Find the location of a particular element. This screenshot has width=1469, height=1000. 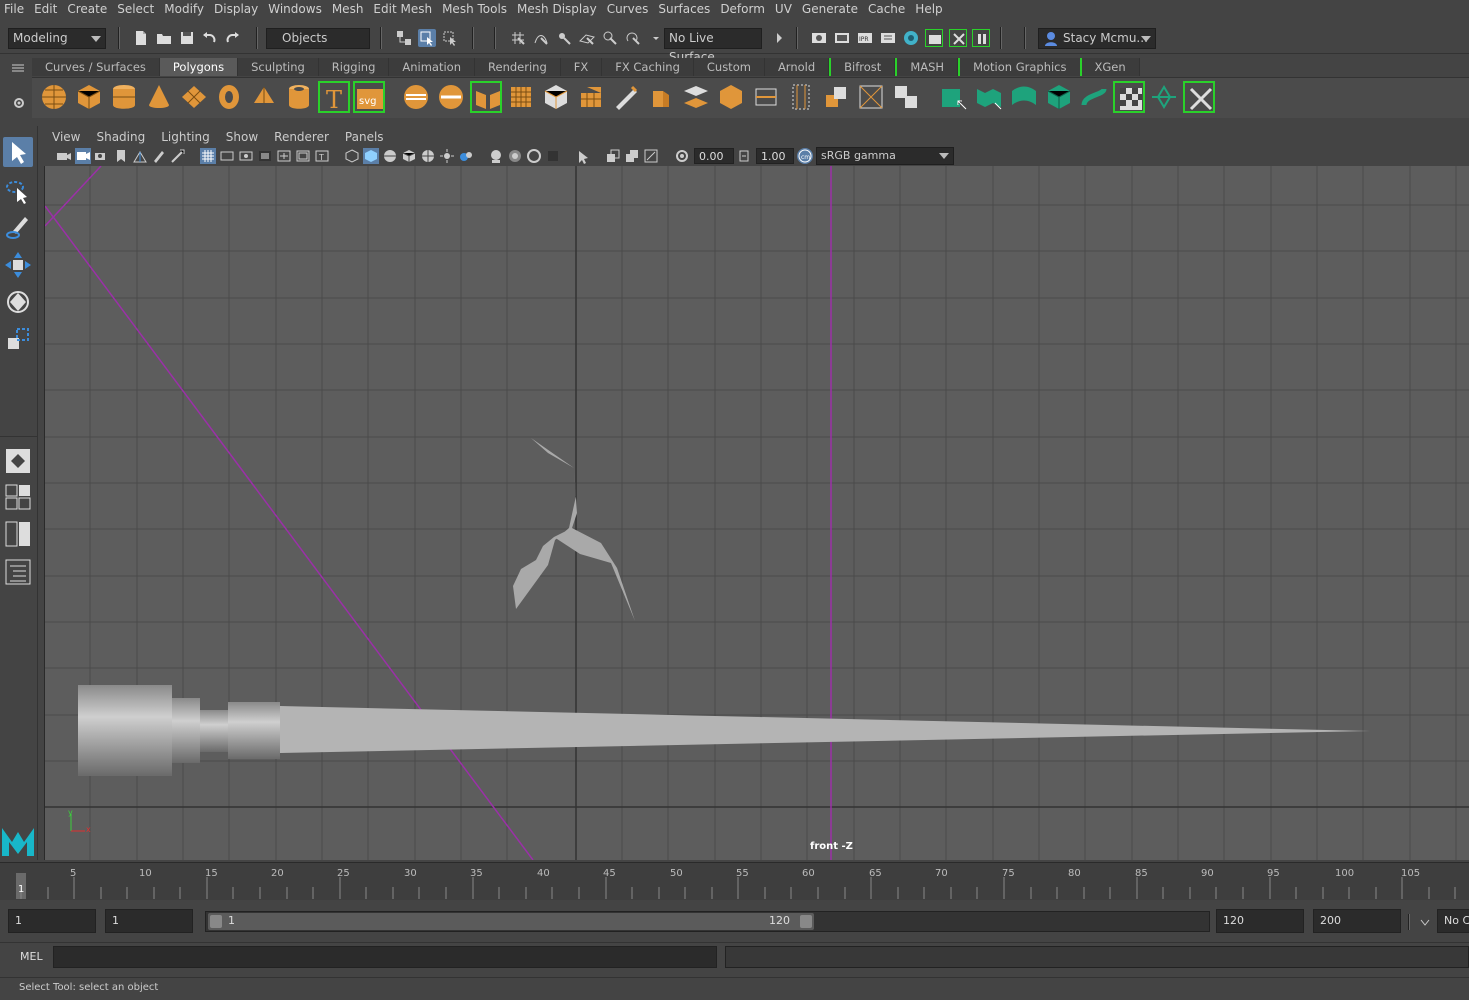

shelf-tab-custom: Custom is located at coordinates (729, 67).